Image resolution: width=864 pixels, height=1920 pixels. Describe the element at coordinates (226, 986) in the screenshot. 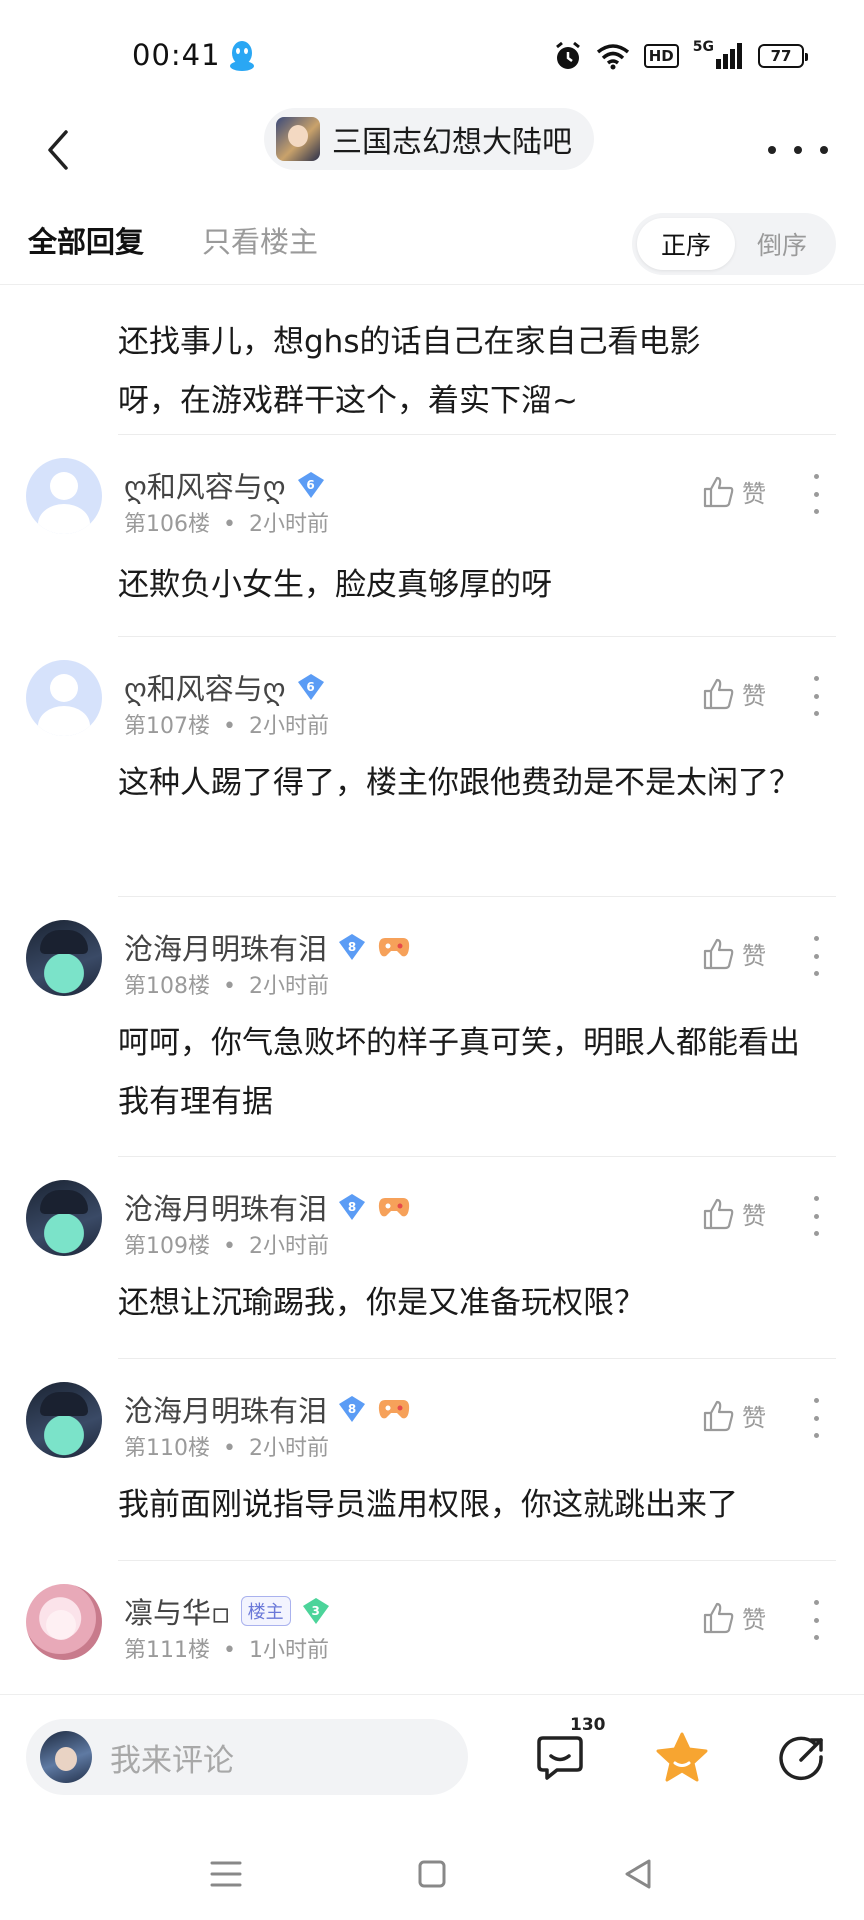

I see `floor-info: 第108楼 • 2小时前` at that location.